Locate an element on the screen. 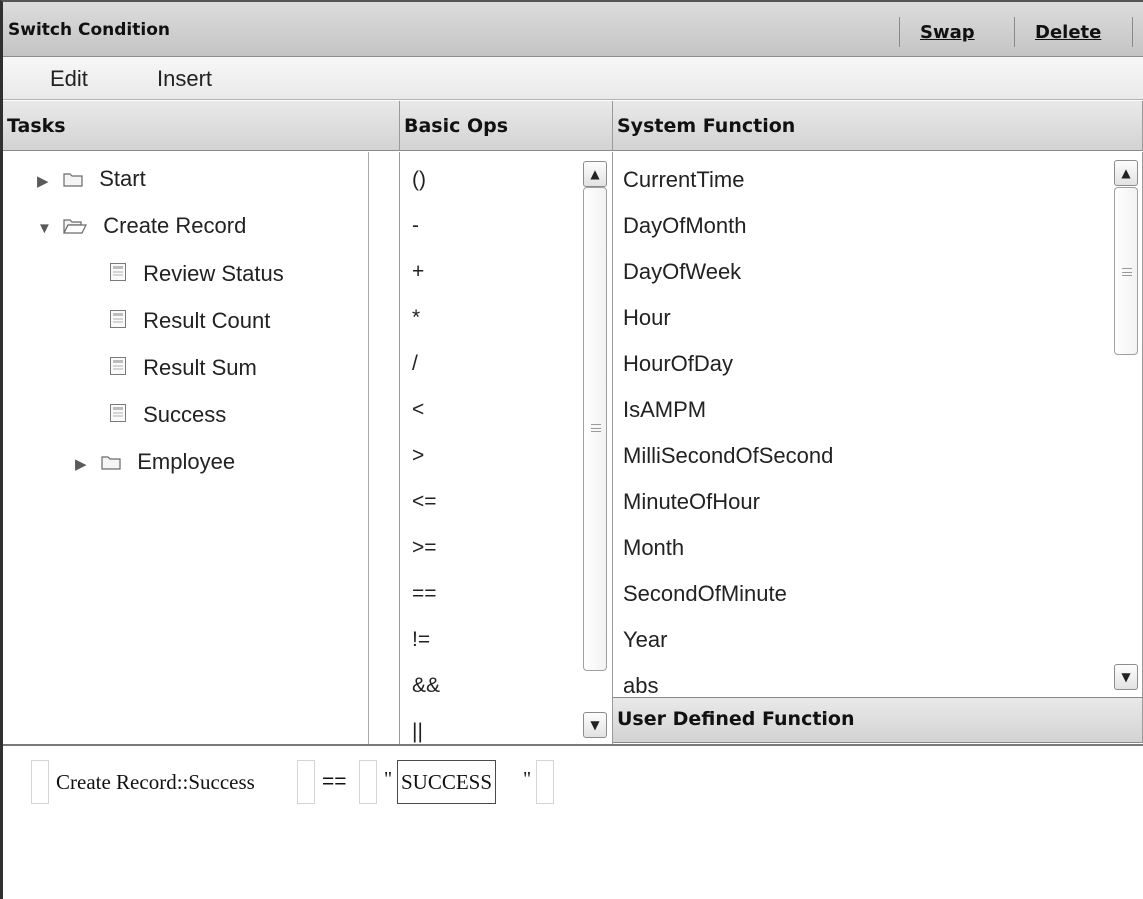 Image resolution: width=1143 pixels, height=899 pixels. function-item: MilliSecondOfSecond is located at coordinates (728, 456).